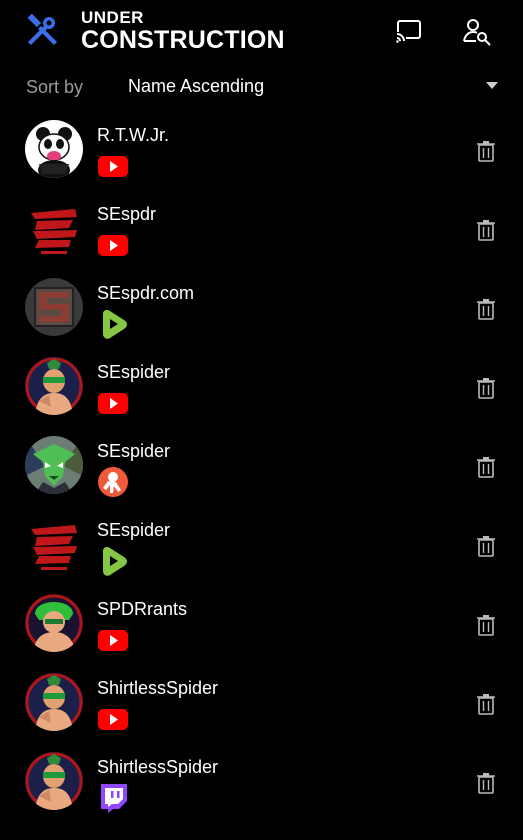 Image resolution: width=523 pixels, height=840 pixels. Describe the element at coordinates (261, 230) in the screenshot. I see `list-item: SEspdr` at that location.